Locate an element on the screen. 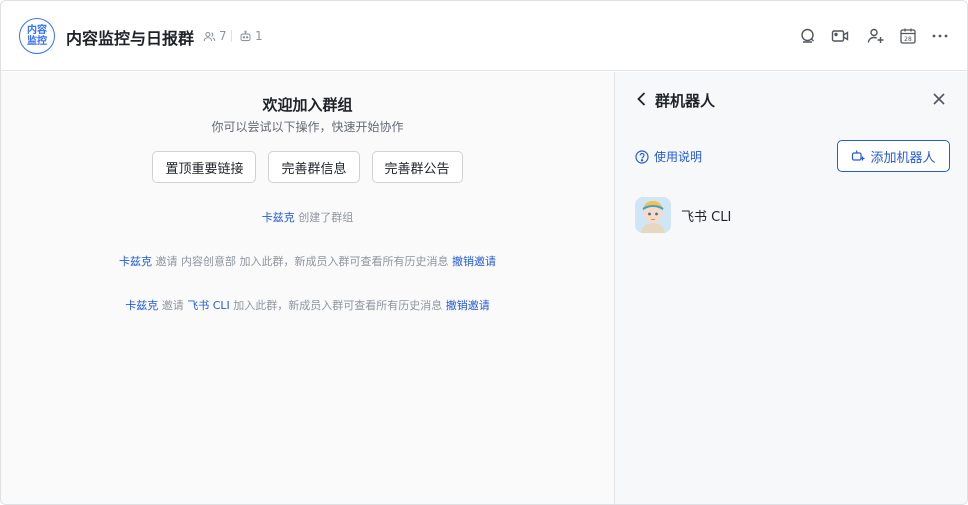  bot-avatar is located at coordinates (653, 215).